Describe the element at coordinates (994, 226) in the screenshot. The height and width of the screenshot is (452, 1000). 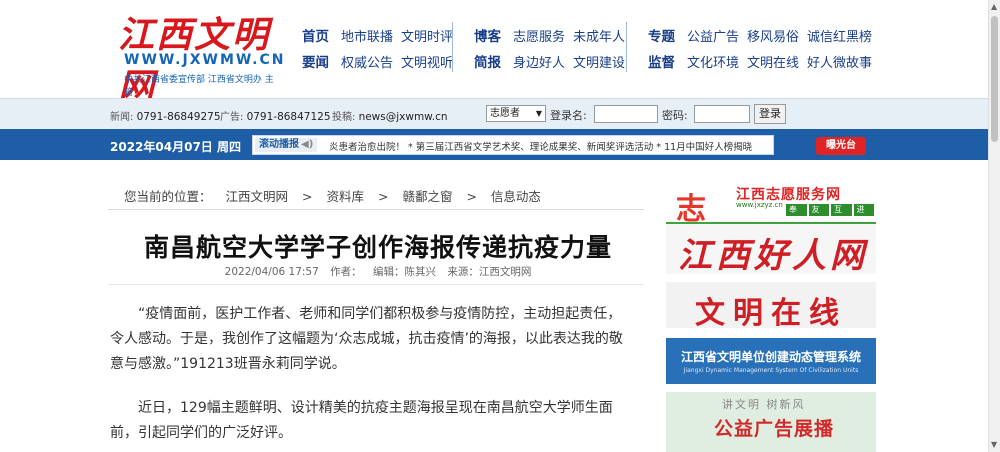
I see `vertical-scrollbar: ▲ ▼` at that location.